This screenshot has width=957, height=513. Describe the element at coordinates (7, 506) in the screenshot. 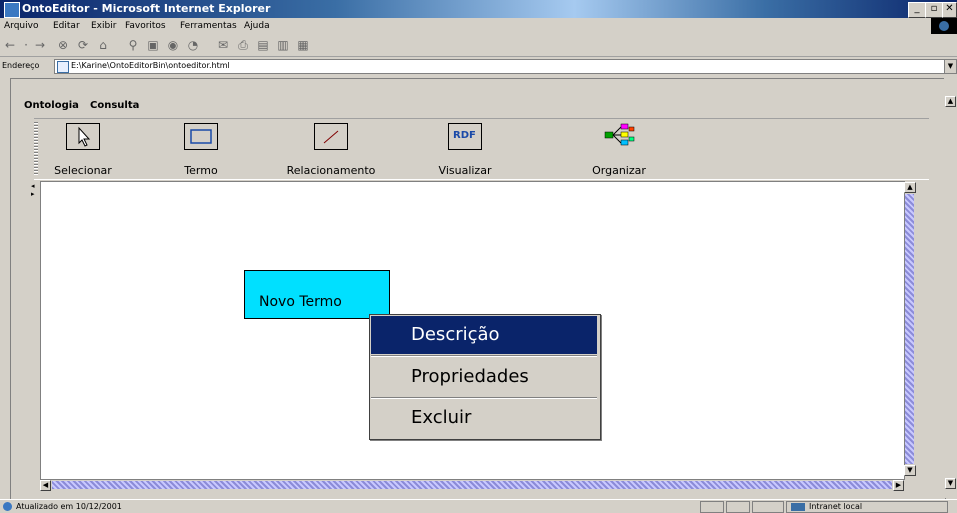

I see `globe-icon` at that location.